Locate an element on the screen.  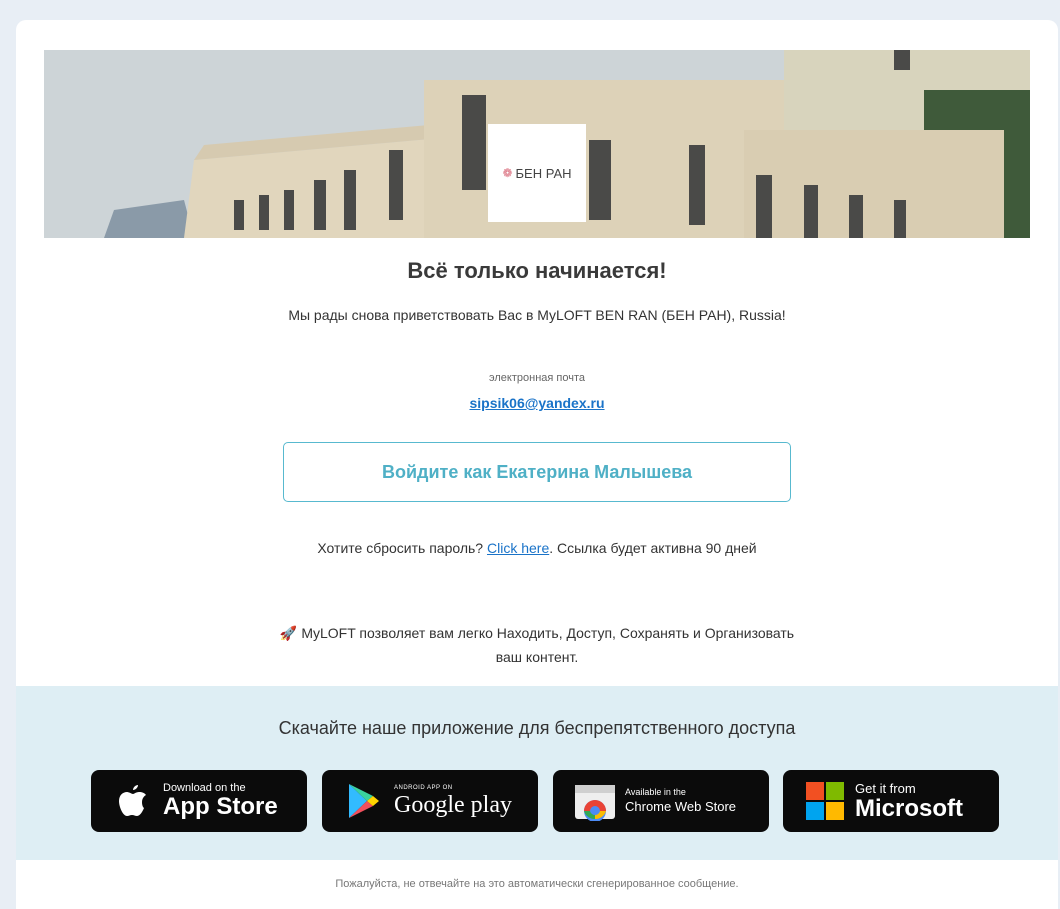
logo-text: БЕН РАН is located at coordinates (543, 173).